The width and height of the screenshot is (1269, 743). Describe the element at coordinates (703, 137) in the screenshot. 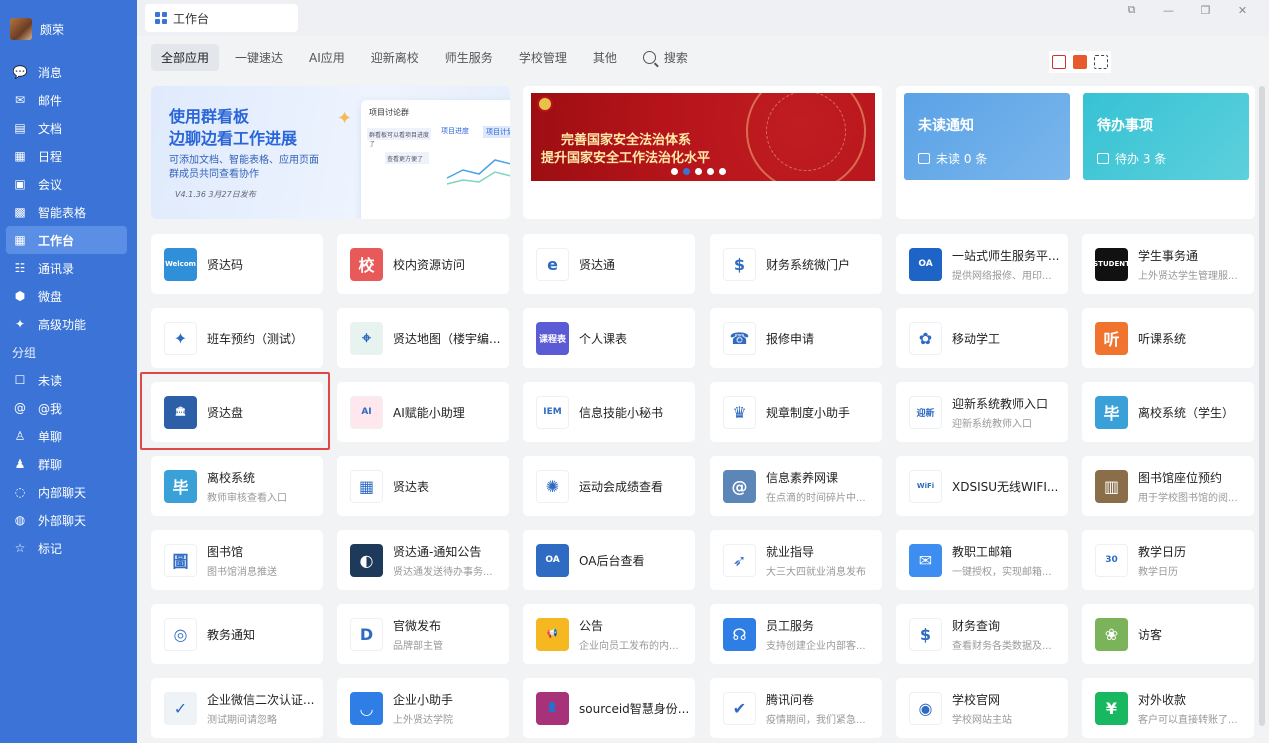

I see `carousel-slide: 完善国家安全法治体系 提升国家安全工作法治化水平` at that location.